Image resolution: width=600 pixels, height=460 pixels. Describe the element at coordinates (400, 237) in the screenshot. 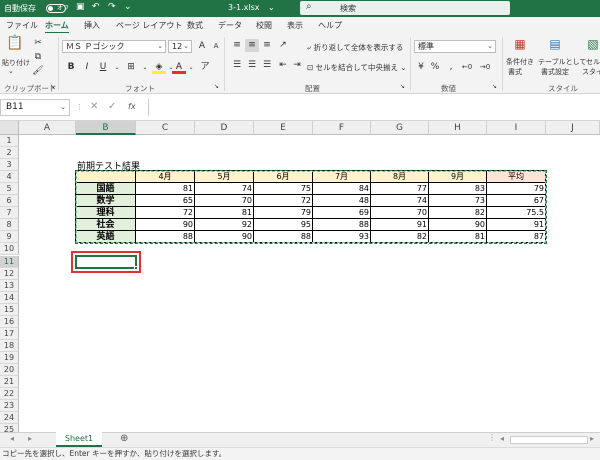

I see `score-cell: 82` at that location.